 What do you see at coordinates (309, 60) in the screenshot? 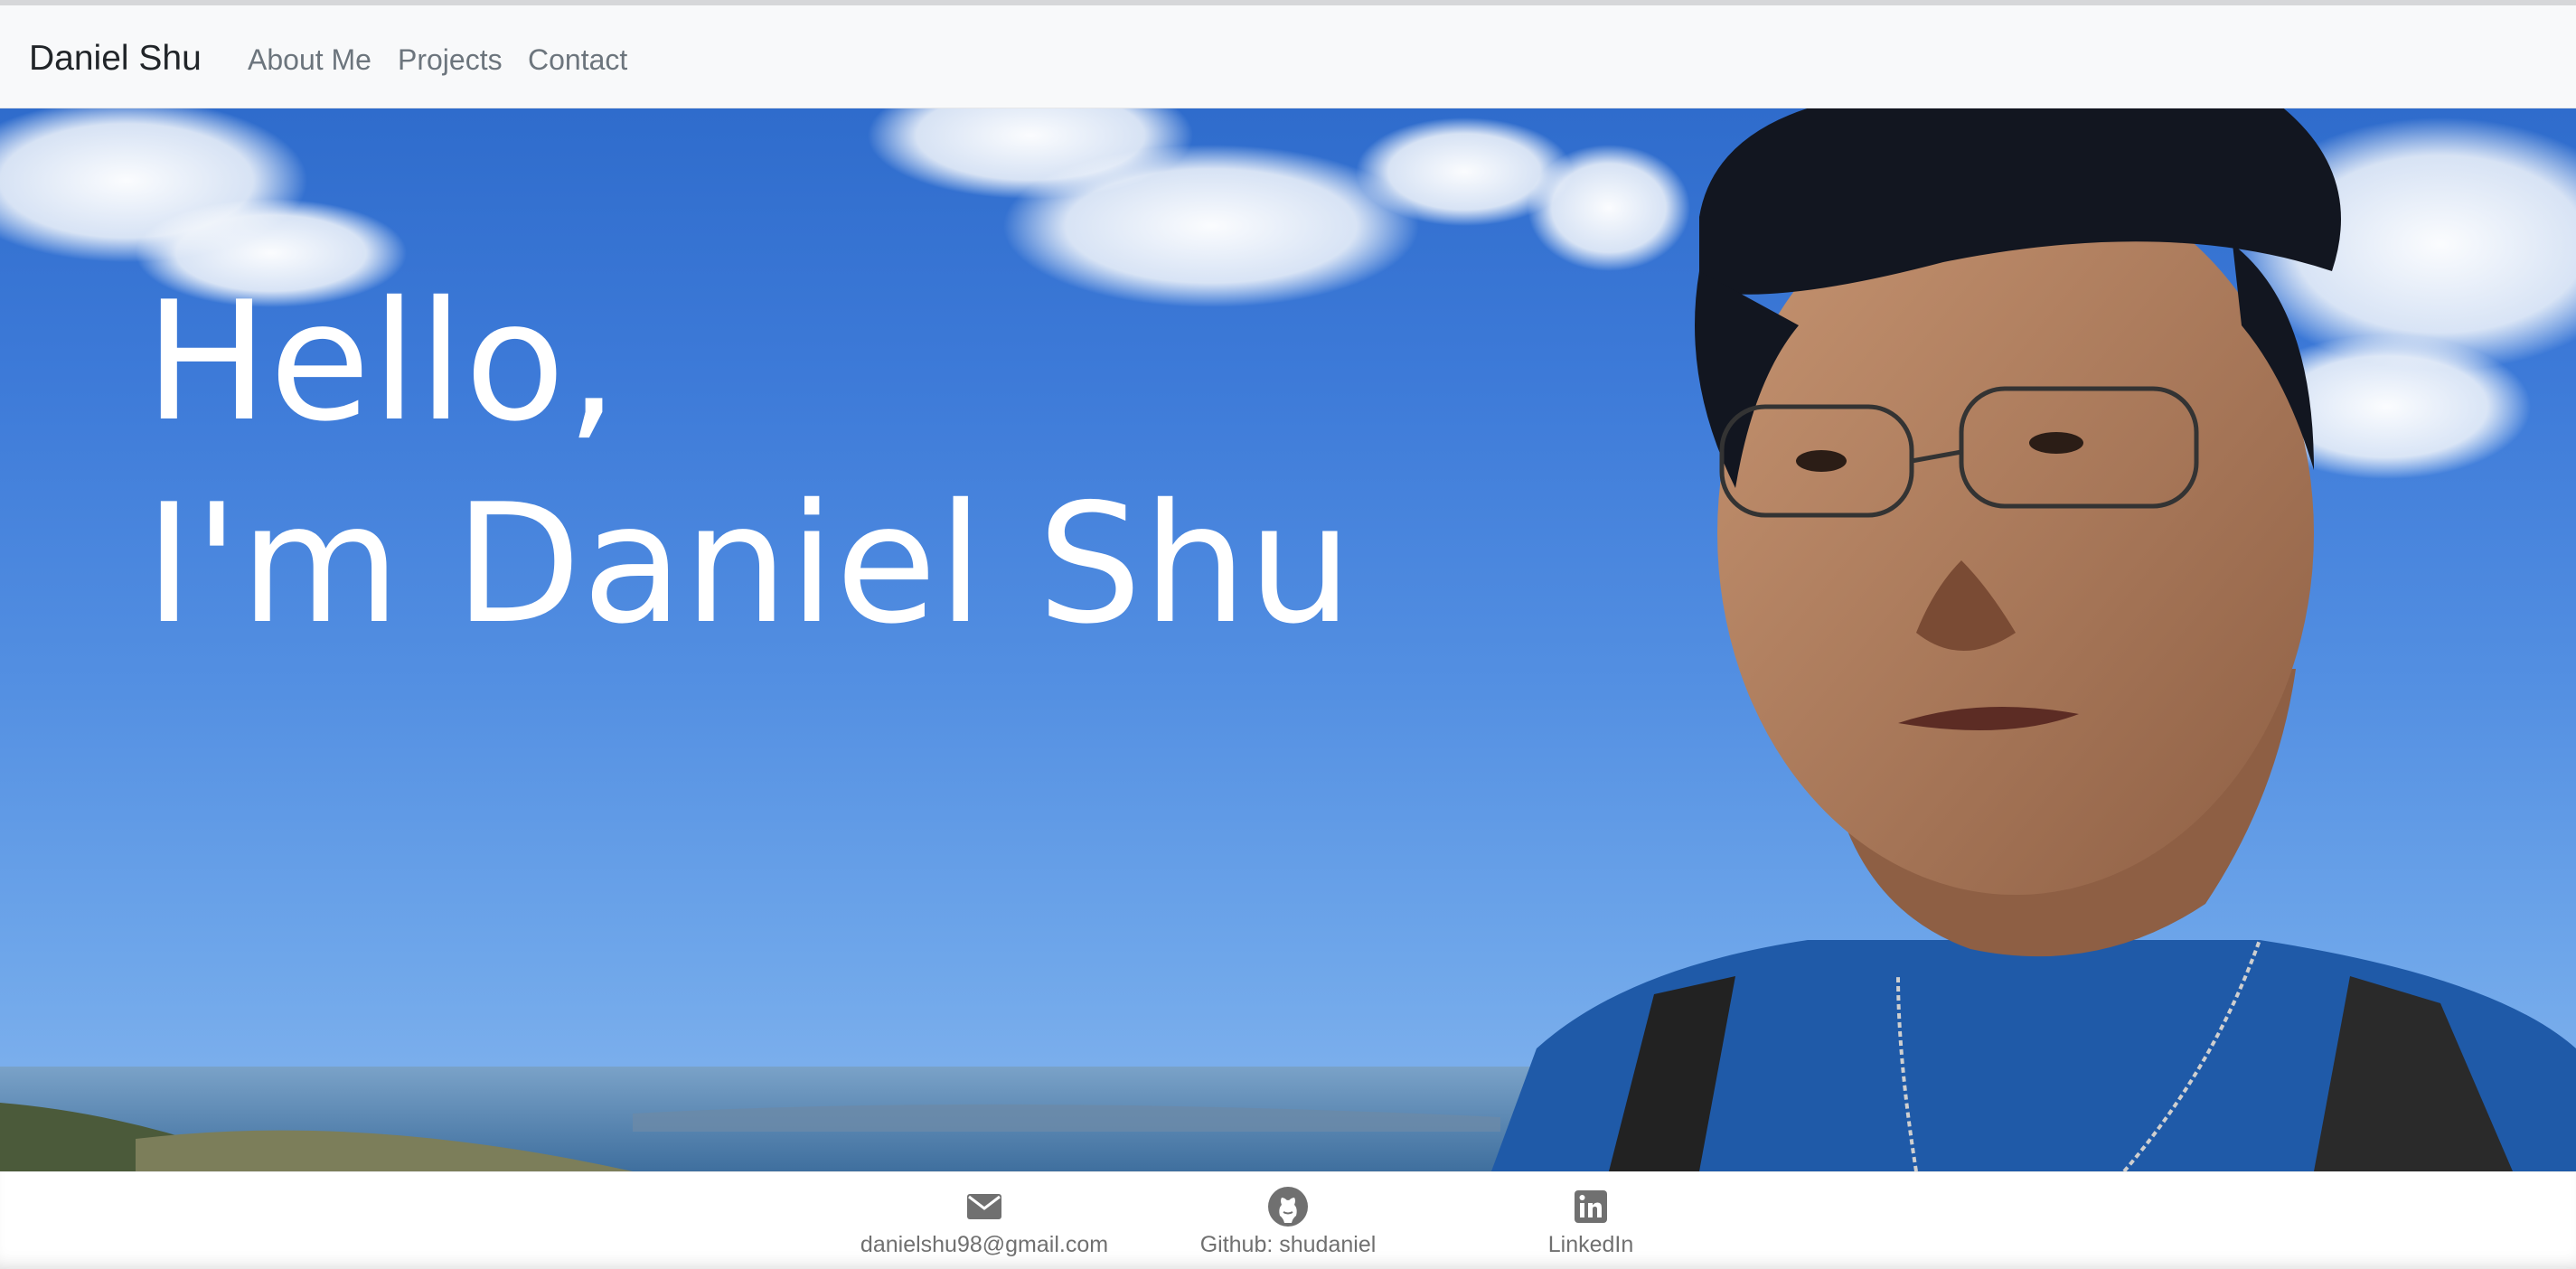
I see `nav-link-about-me: About Me` at bounding box center [309, 60].